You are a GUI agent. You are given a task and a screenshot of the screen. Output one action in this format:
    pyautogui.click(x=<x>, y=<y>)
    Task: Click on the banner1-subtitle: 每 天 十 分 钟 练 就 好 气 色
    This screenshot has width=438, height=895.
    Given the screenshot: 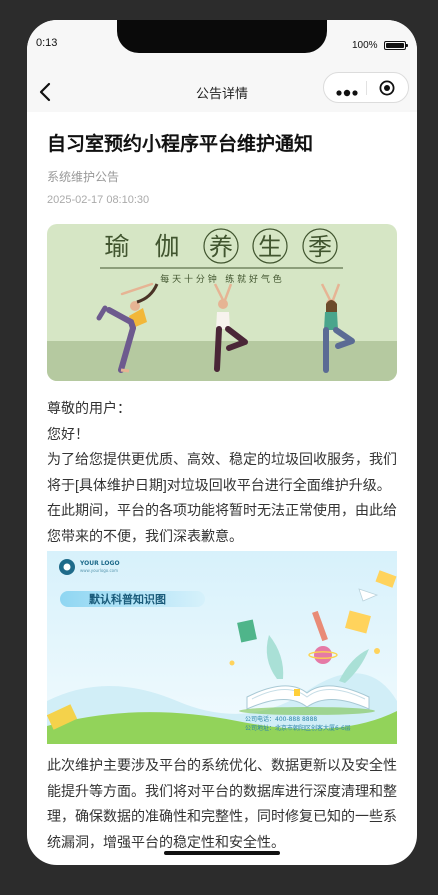 What is the action you would take?
    pyautogui.click(x=220, y=279)
    